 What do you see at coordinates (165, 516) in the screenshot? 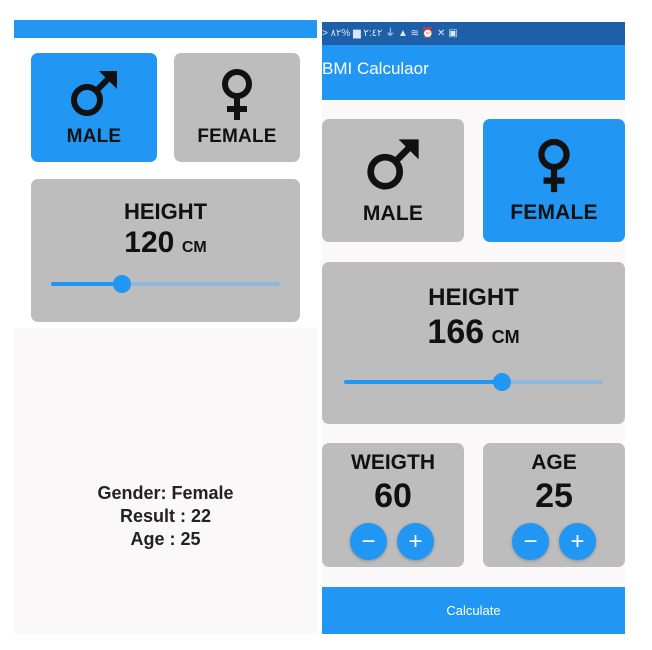
I see `result-value-text: Result : 22` at bounding box center [165, 516].